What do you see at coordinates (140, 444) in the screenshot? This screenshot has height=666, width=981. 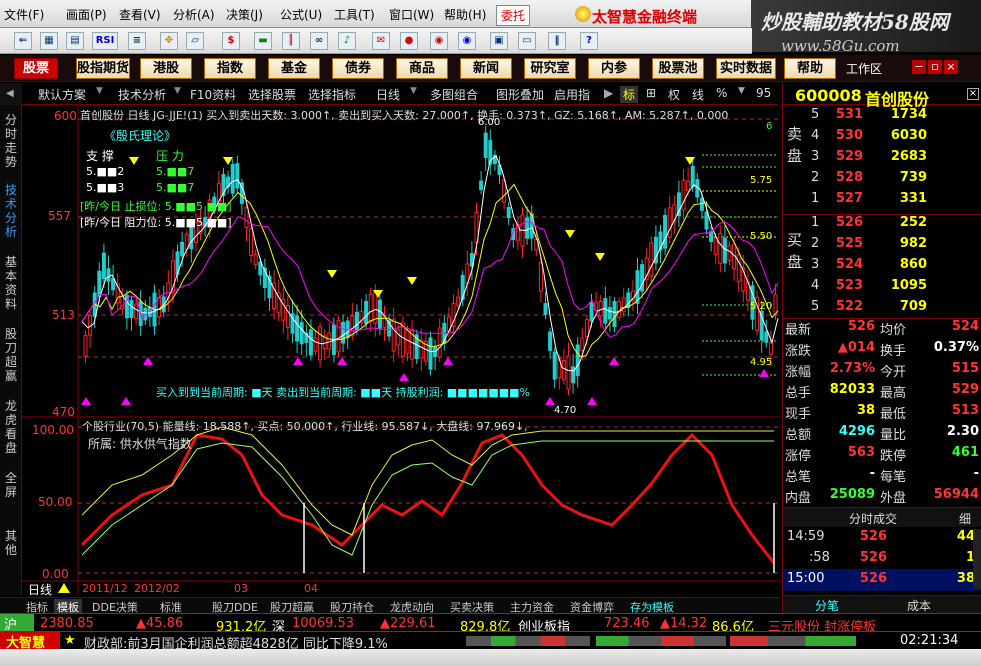 I see `indicator-sub: 所属: 供水供气指数` at bounding box center [140, 444].